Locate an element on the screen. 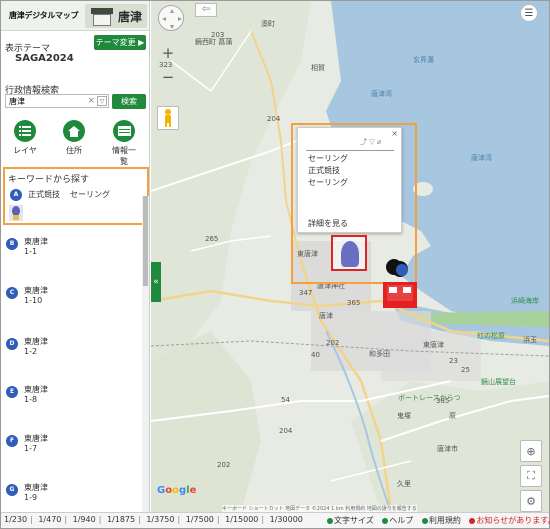  sidebar-collapse-button: « is located at coordinates (156, 282).